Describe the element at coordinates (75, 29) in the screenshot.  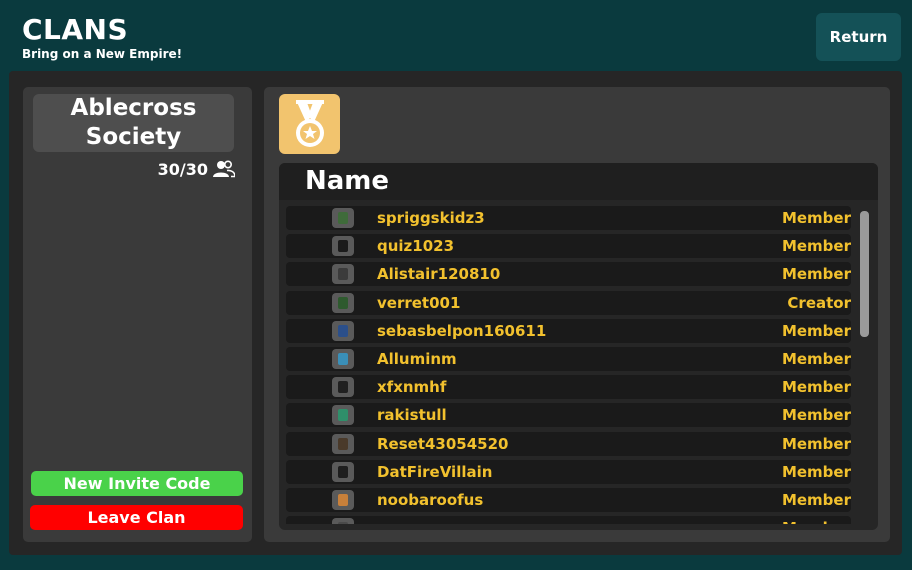
I see `screen-title: CLANS` at that location.